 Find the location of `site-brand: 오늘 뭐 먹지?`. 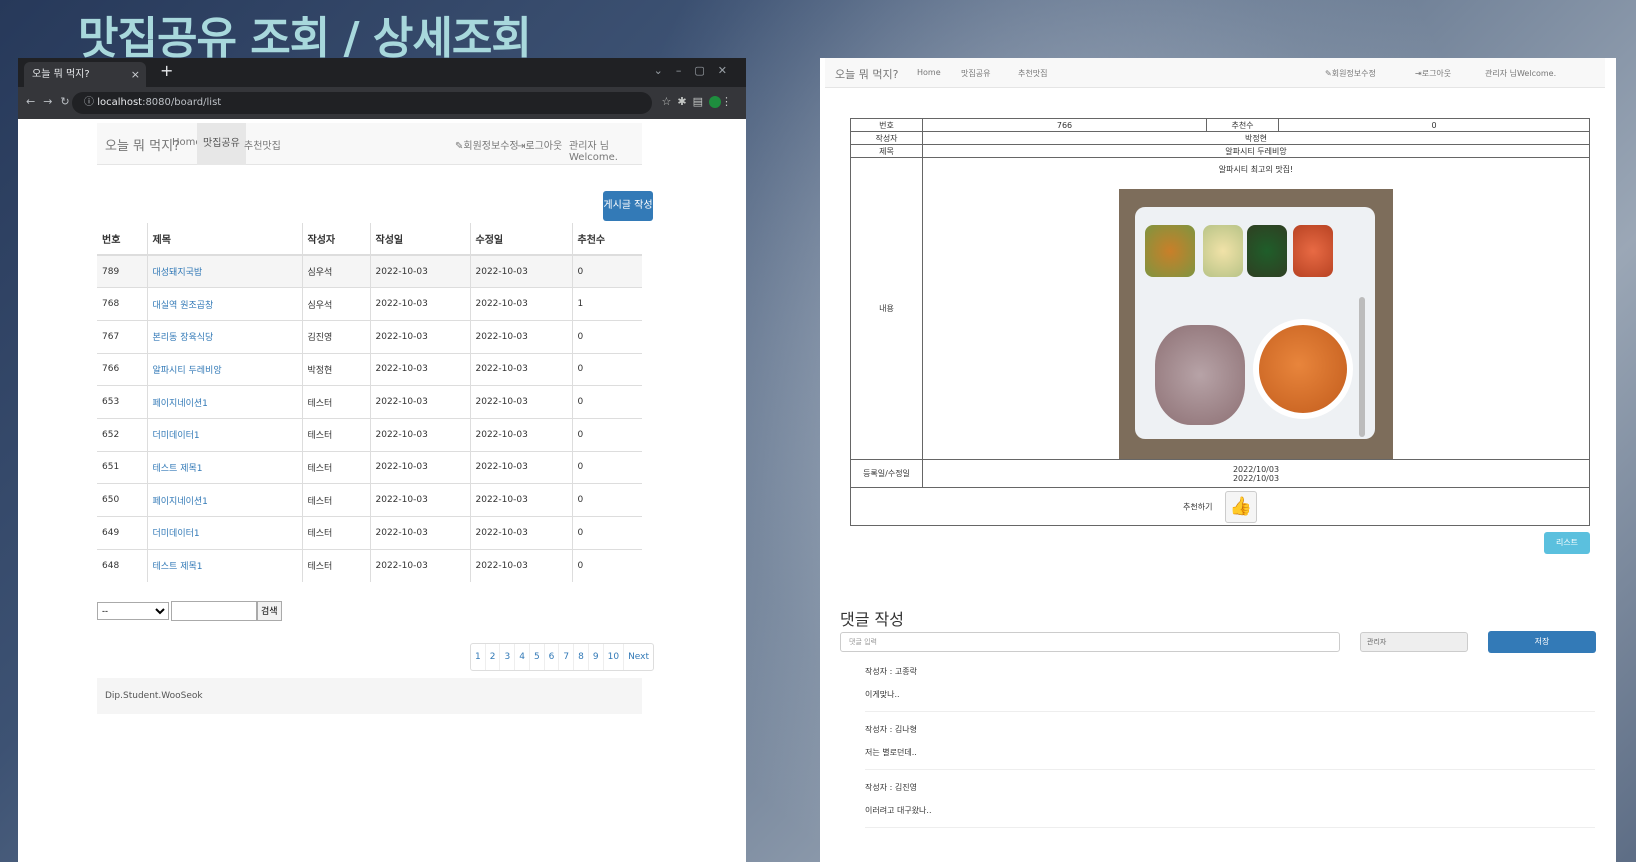

site-brand: 오늘 뭐 먹지? is located at coordinates (142, 144).